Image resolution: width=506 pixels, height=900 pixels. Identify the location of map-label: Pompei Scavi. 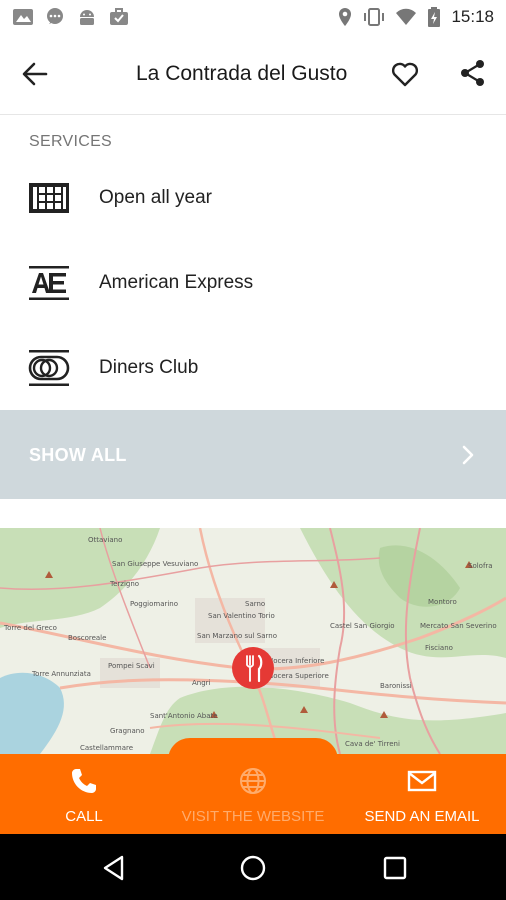
(131, 666).